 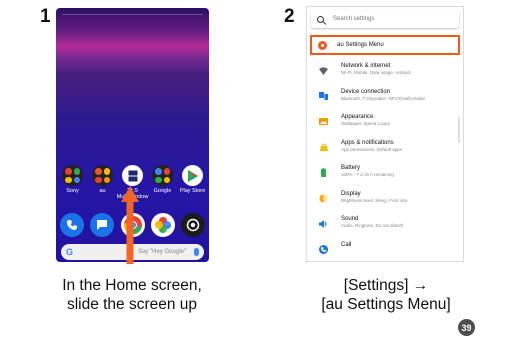 I want to click on settings-item-title: Display, so click(x=351, y=193).